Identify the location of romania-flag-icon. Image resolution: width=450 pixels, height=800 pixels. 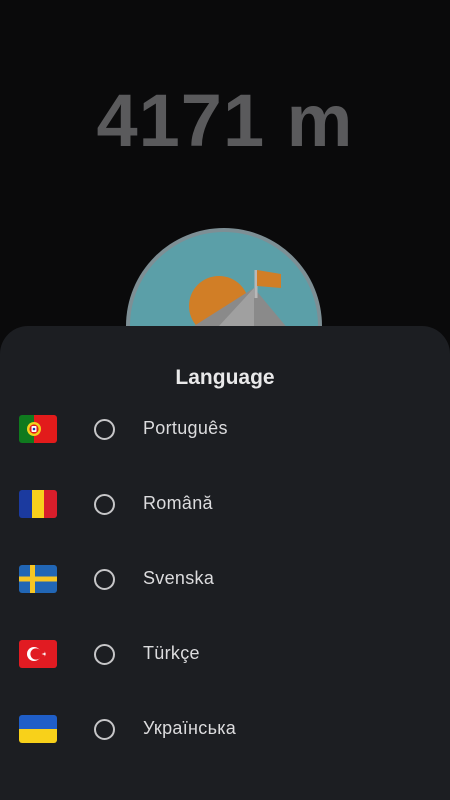
(38, 504).